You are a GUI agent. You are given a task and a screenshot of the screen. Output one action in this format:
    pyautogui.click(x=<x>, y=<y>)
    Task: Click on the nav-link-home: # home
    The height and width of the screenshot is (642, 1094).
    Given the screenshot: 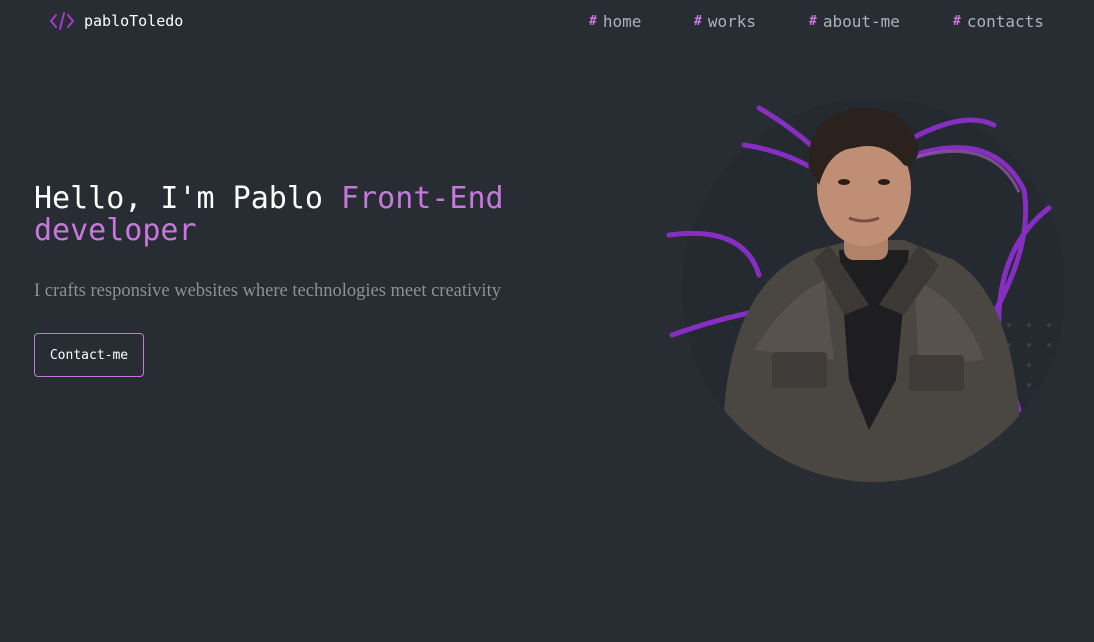 What is the action you would take?
    pyautogui.click(x=615, y=21)
    